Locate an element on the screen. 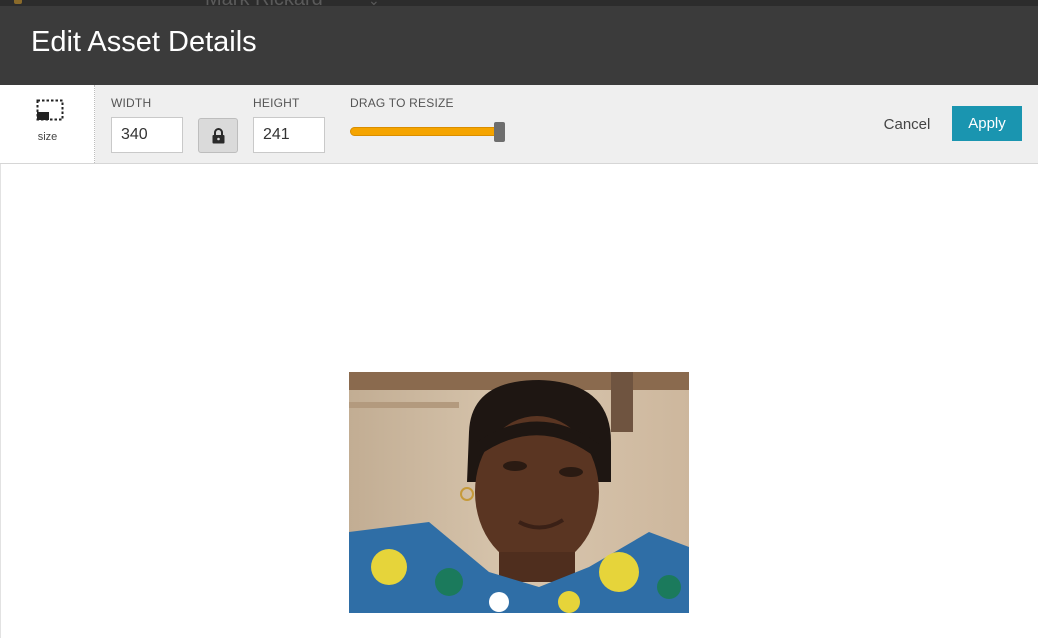  cancel-button: Cancel is located at coordinates (907, 124).